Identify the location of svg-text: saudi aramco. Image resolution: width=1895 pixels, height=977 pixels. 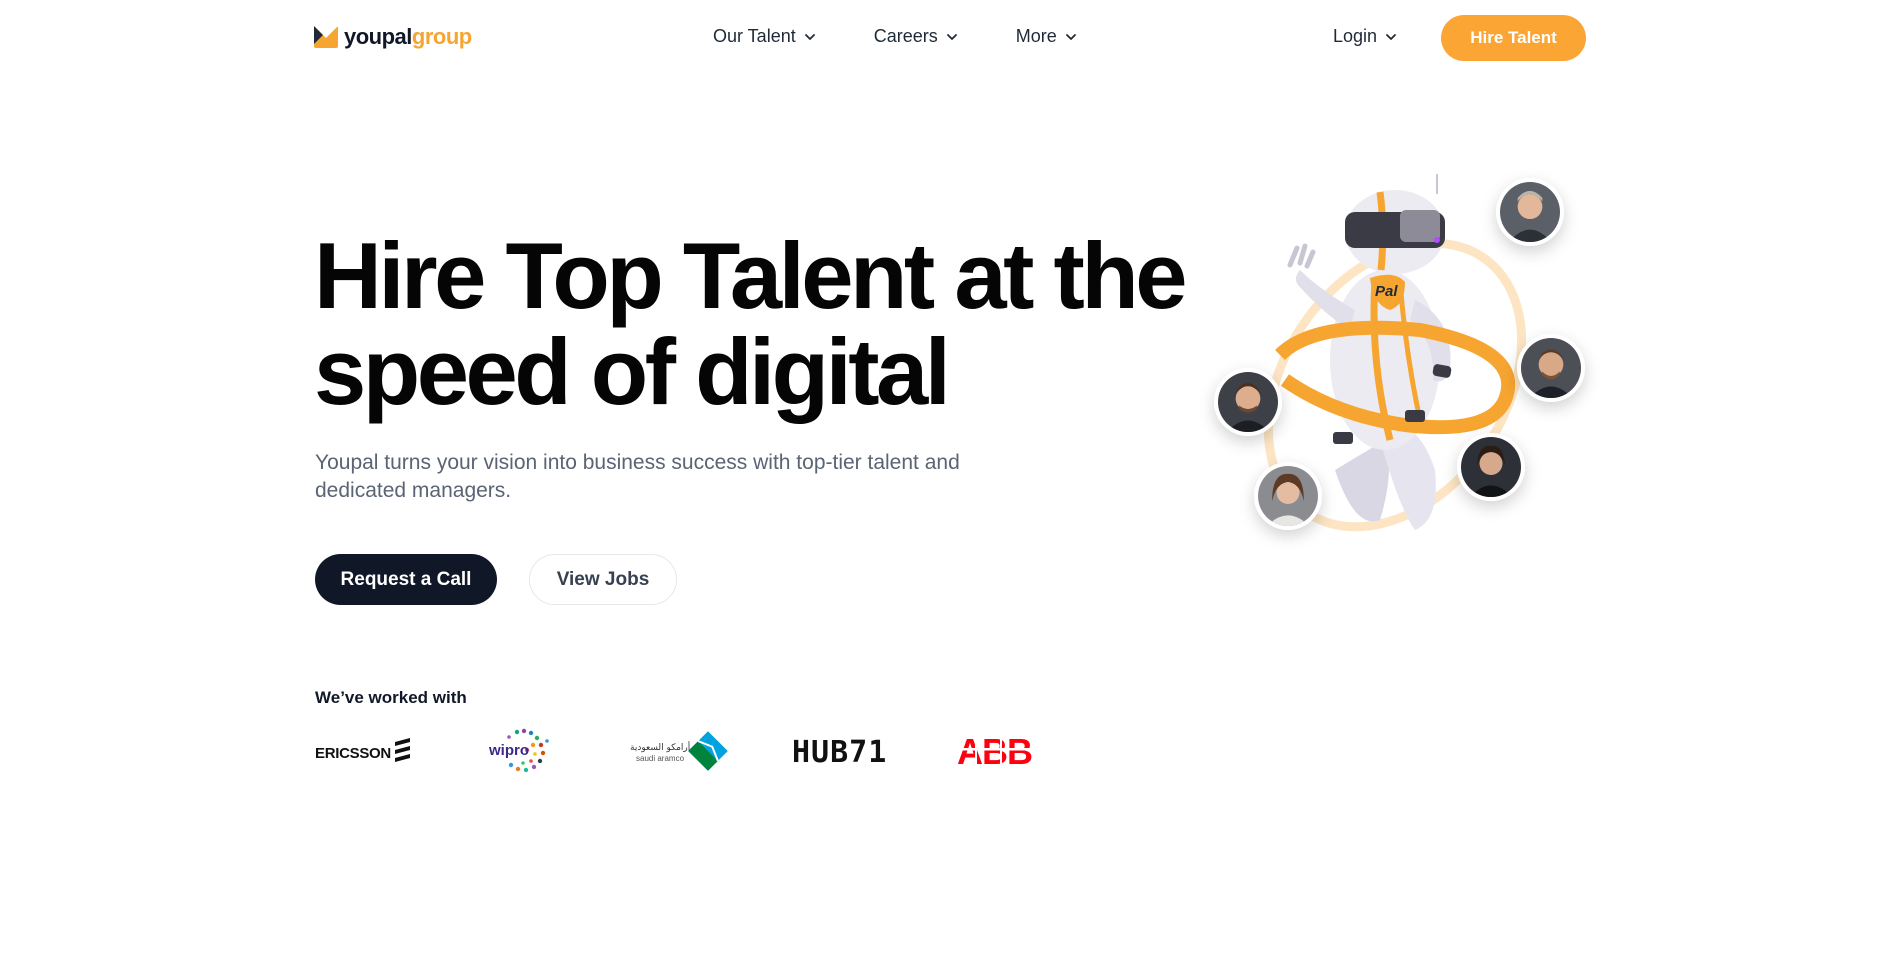
(660, 758).